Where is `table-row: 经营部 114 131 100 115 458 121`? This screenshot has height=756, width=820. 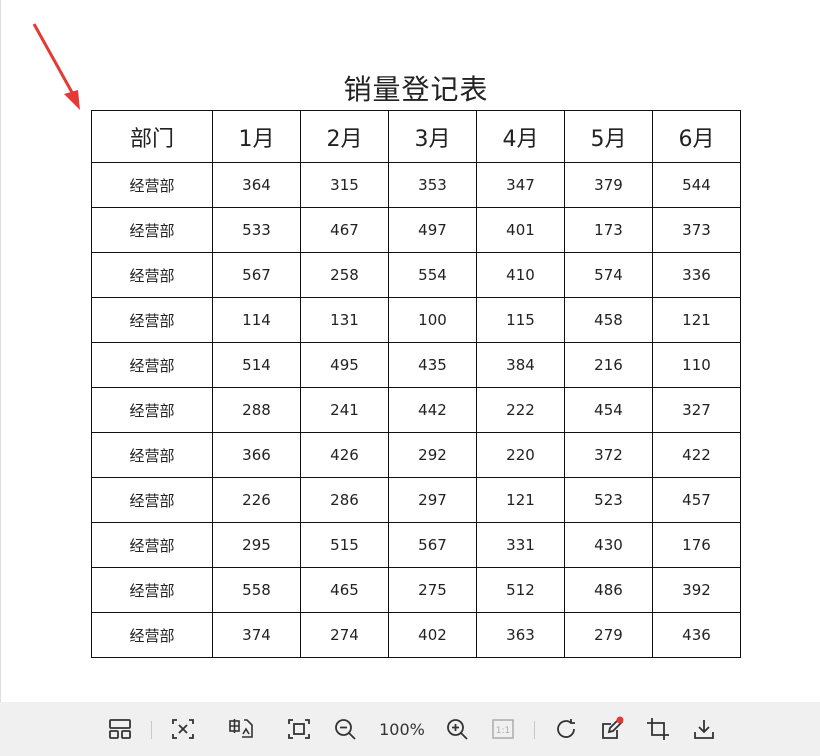
table-row: 经营部 114 131 100 115 458 121 is located at coordinates (416, 320).